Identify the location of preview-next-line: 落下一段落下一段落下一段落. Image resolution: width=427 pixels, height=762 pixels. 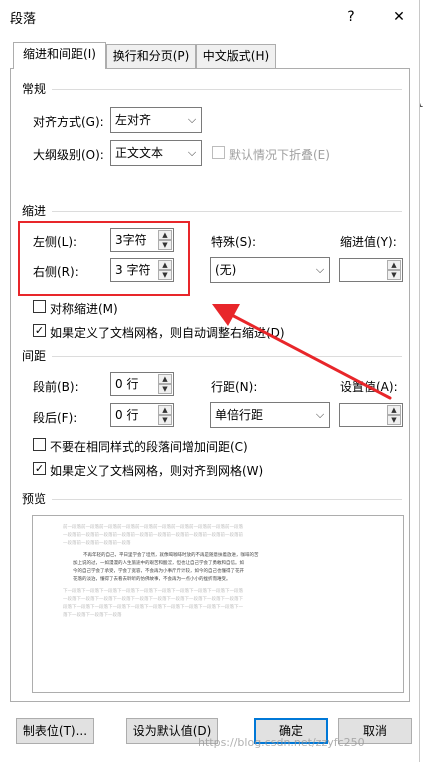
(92, 615).